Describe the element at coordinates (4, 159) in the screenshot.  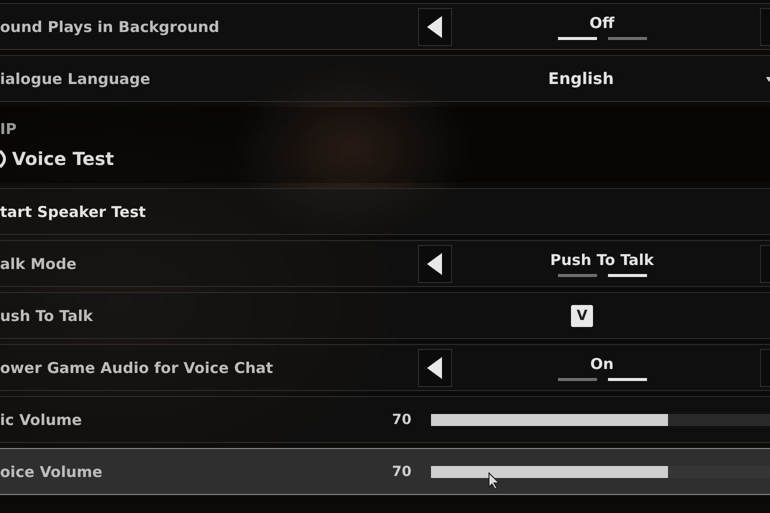
I see `sound-wave-icon` at that location.